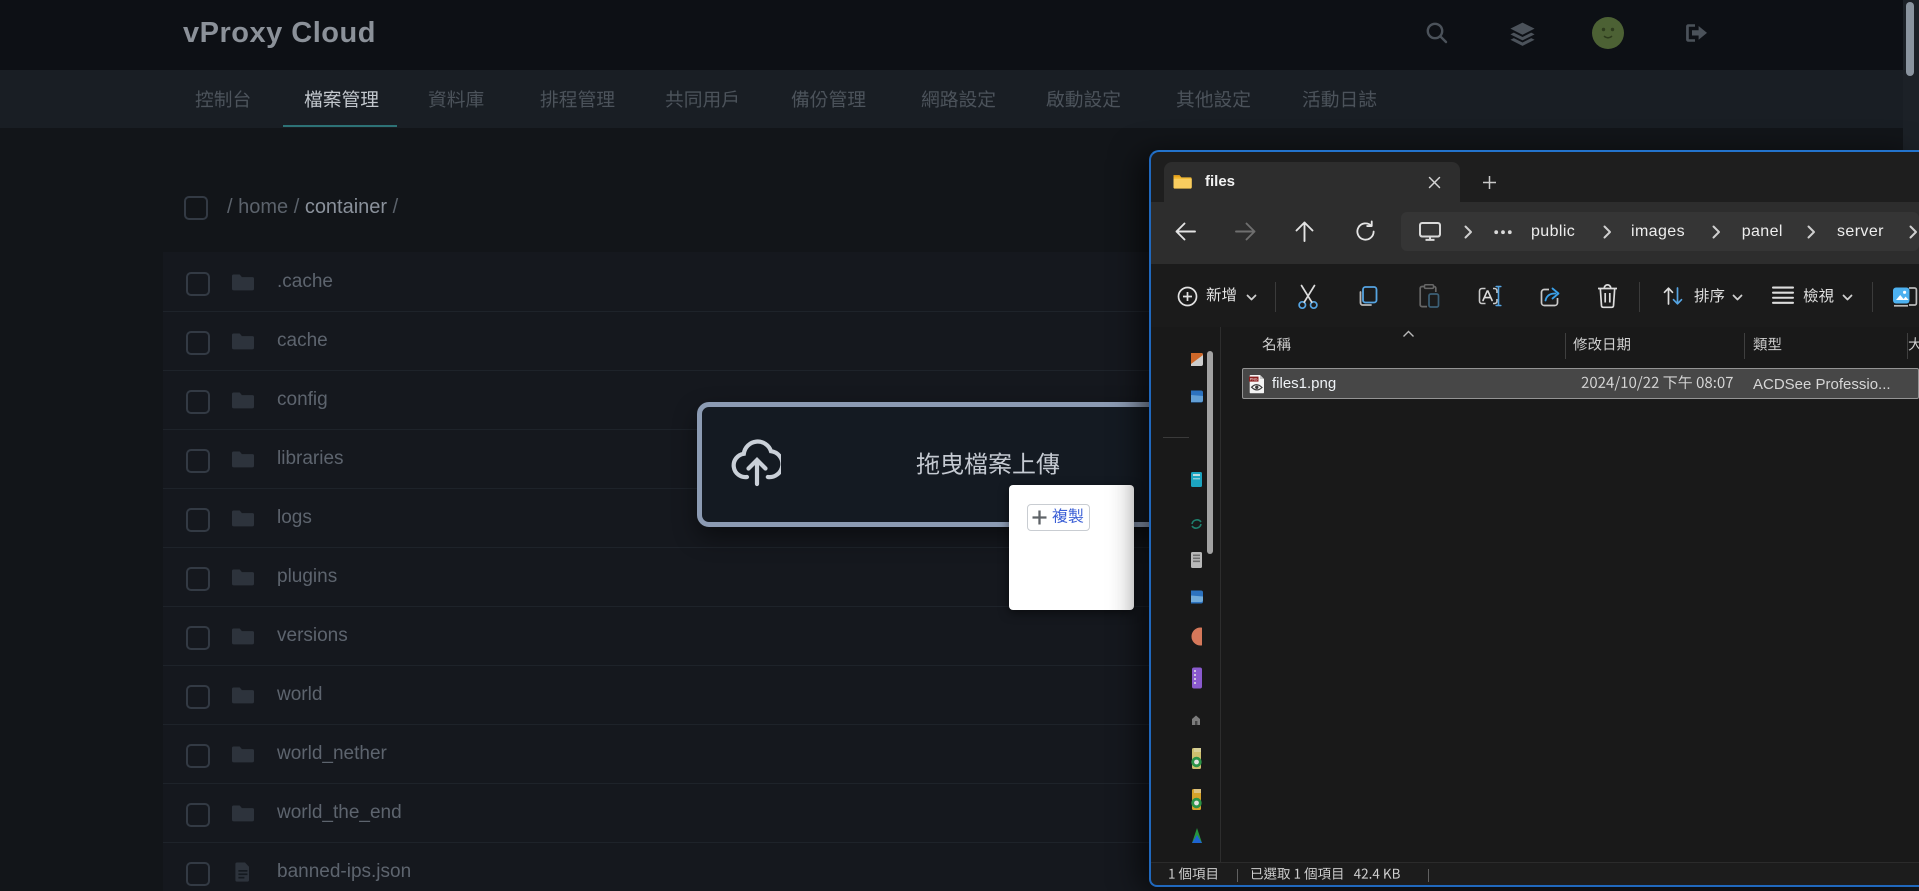  What do you see at coordinates (1254, 380) in the screenshot?
I see `svg-text: PNG` at bounding box center [1254, 380].